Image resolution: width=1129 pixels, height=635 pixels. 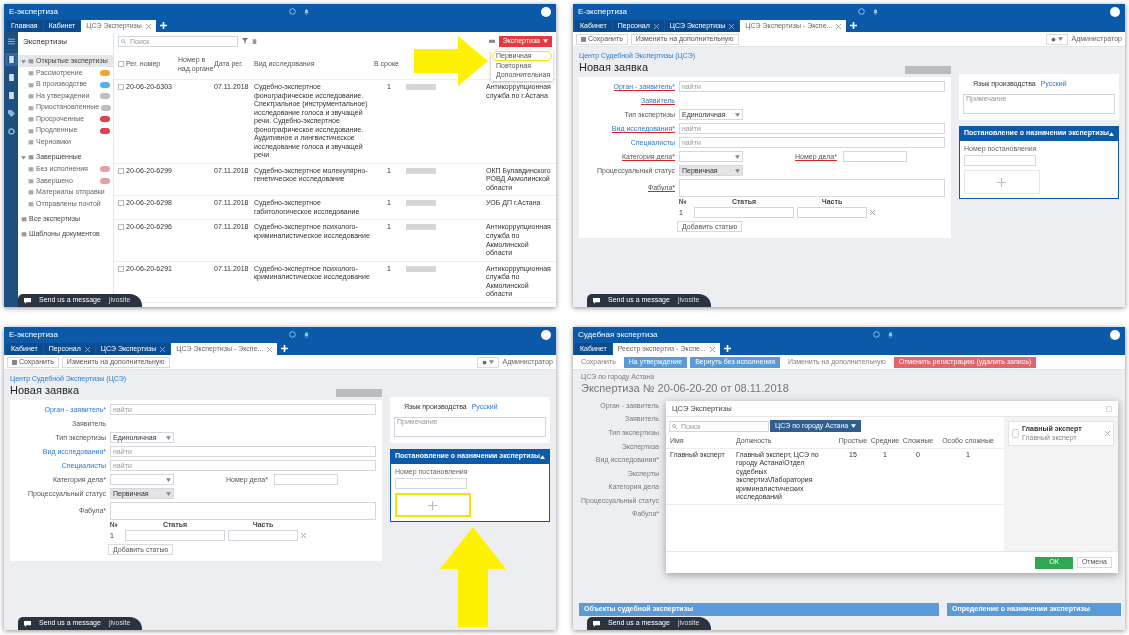 I want to click on app-title: Судебная экспертиза, so click(x=618, y=334).